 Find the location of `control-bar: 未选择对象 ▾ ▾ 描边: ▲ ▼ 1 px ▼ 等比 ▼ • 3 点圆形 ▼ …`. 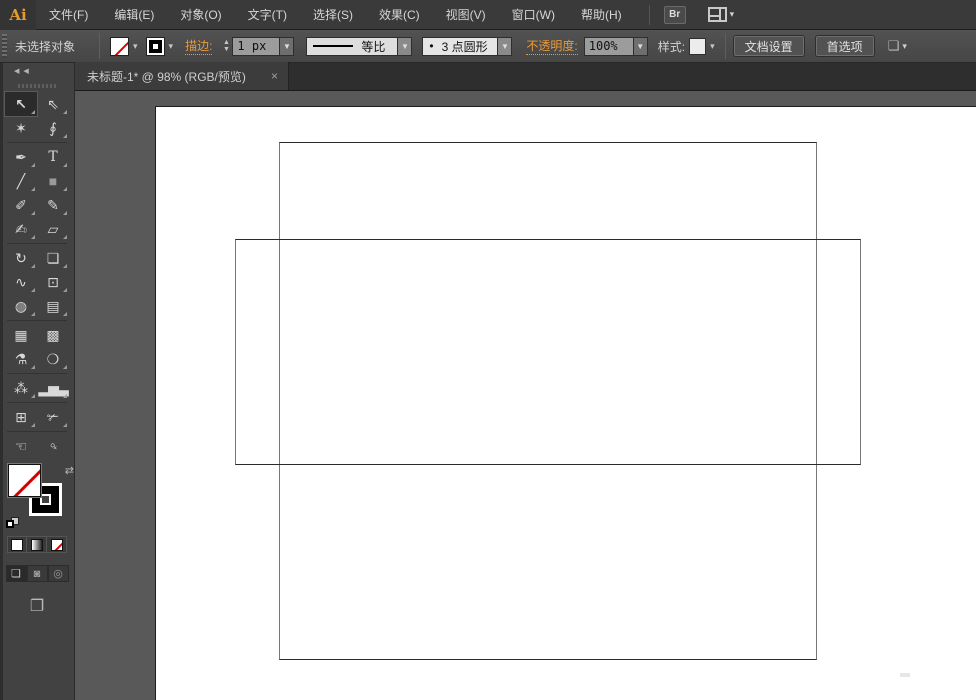

control-bar: 未选择对象 ▾ ▾ 描边: ▲ ▼ 1 px ▼ 等比 ▼ • 3 点圆形 ▼ … is located at coordinates (488, 46).